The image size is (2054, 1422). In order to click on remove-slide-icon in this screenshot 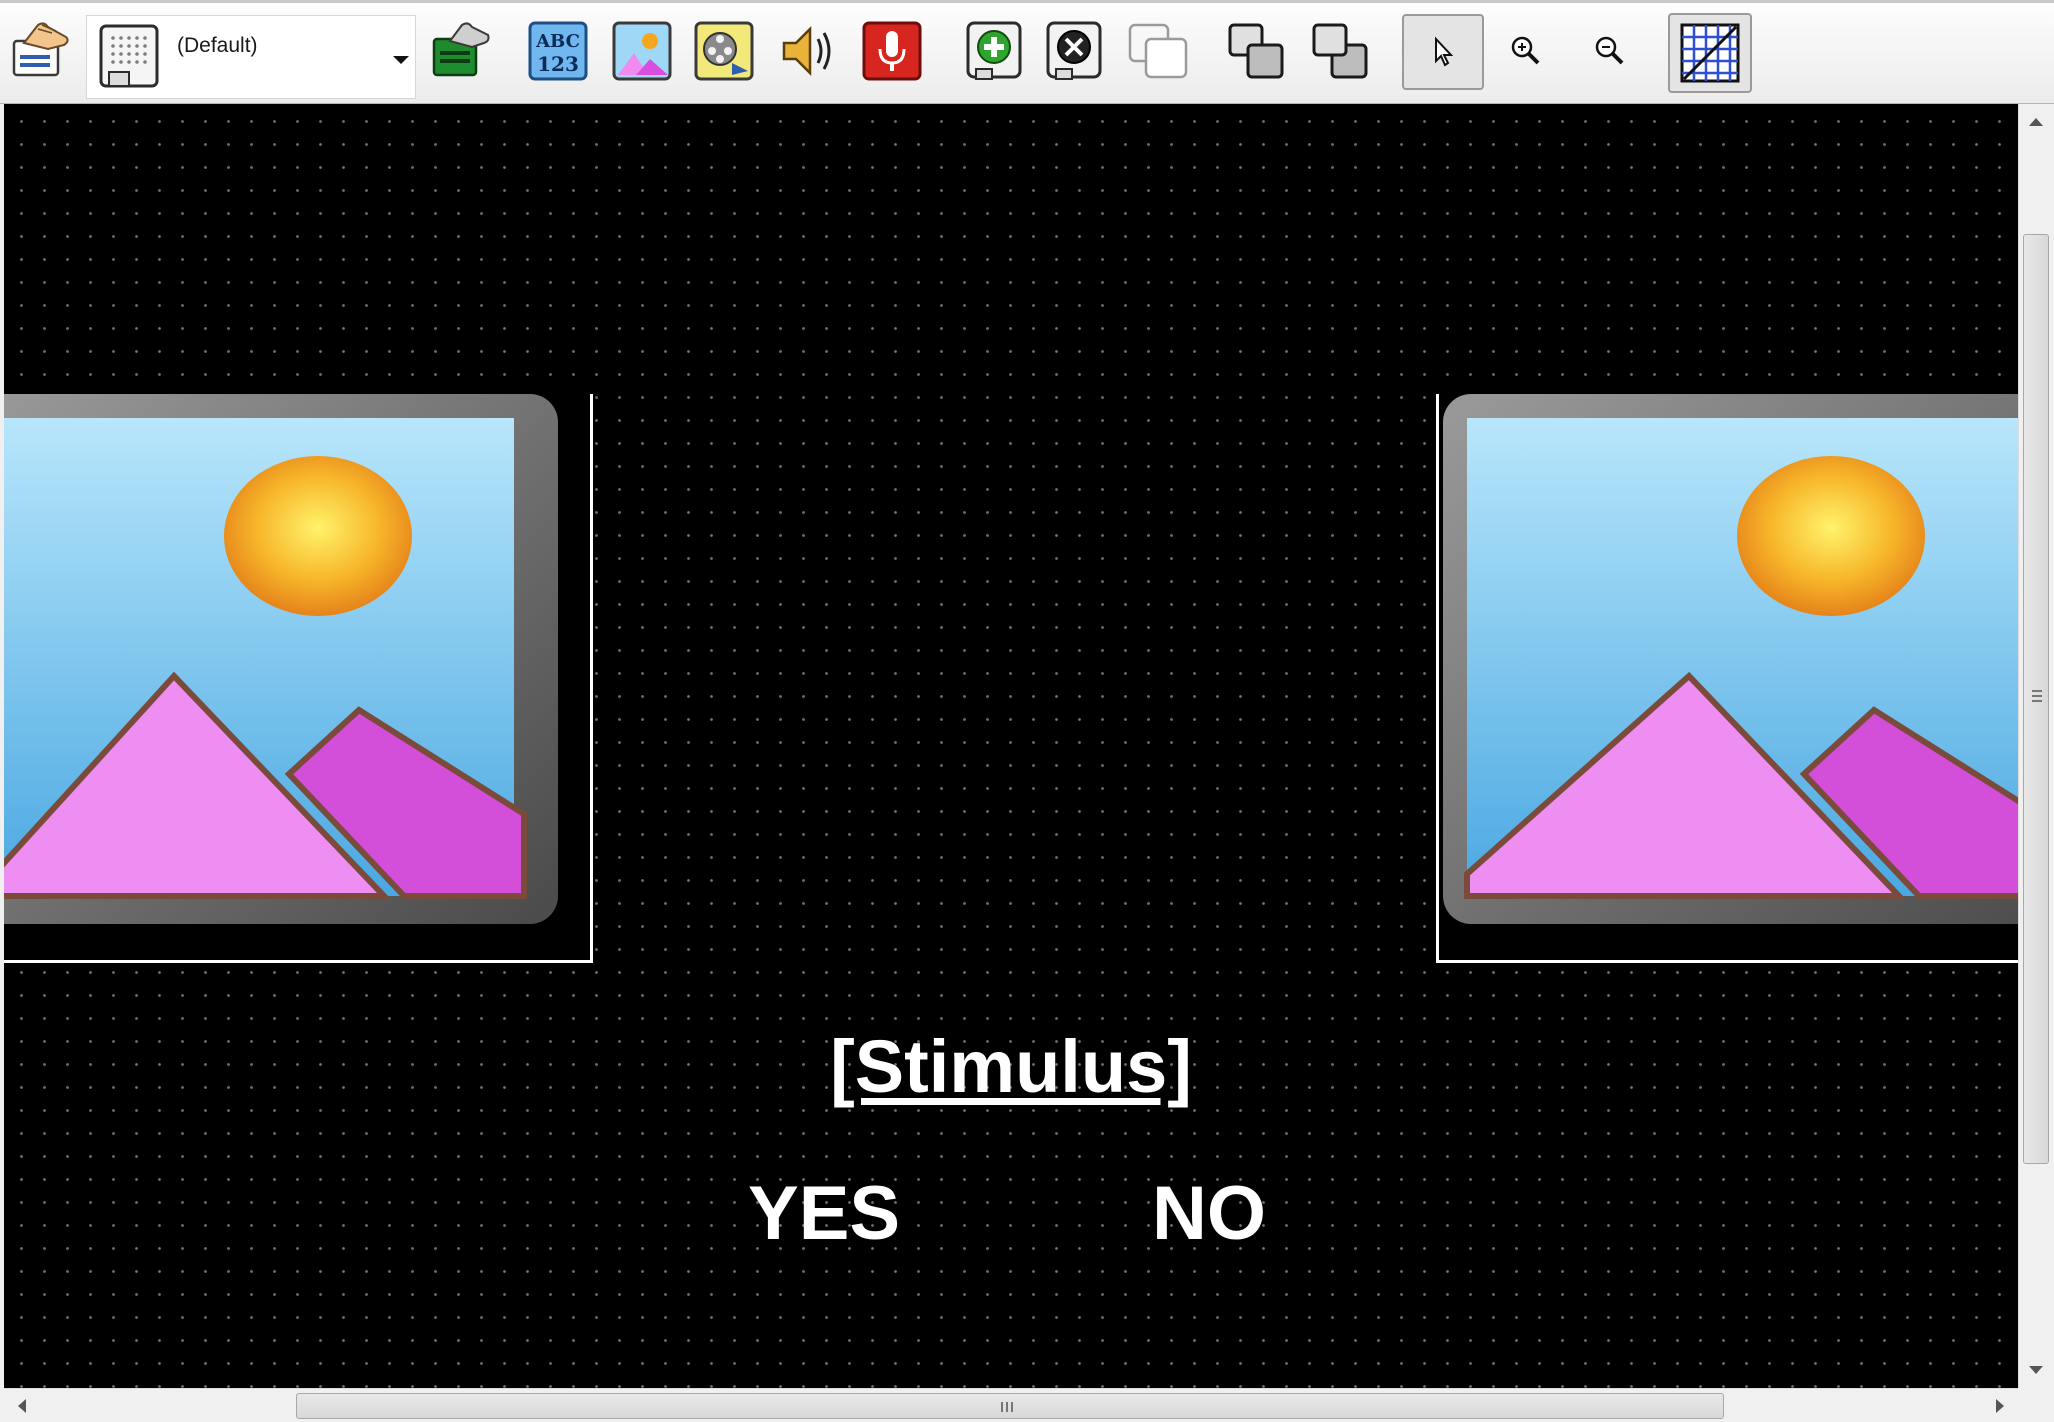, I will do `click(1074, 50)`.